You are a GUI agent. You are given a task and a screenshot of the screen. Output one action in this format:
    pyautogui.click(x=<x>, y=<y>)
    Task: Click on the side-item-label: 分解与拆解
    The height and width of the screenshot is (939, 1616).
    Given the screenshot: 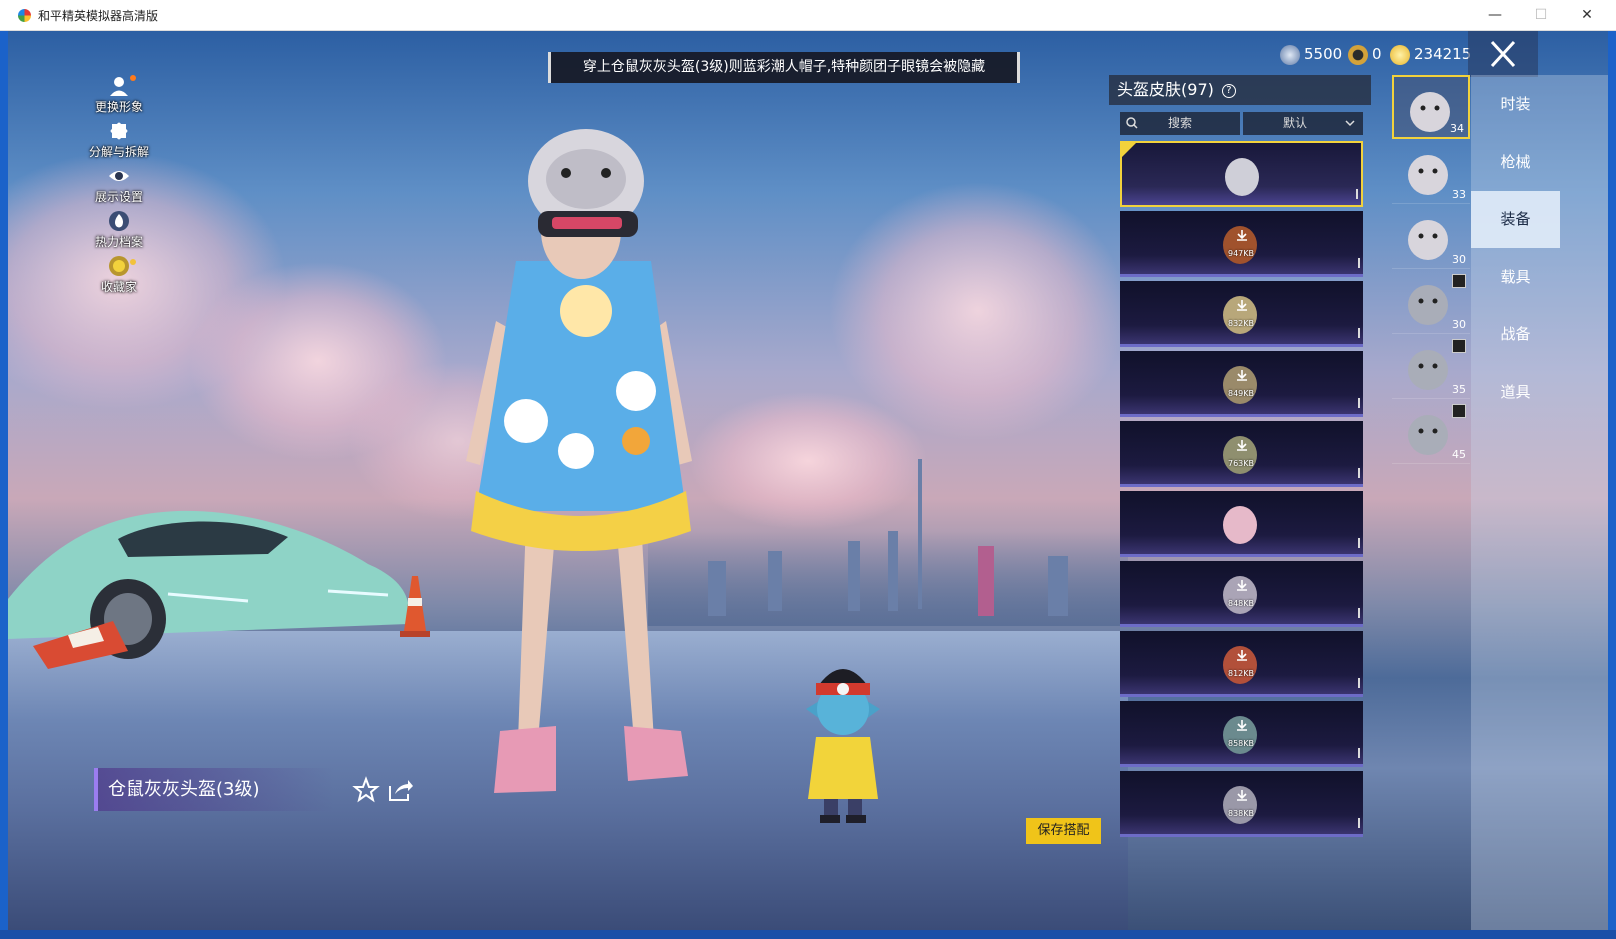 What is the action you would take?
    pyautogui.click(x=118, y=152)
    